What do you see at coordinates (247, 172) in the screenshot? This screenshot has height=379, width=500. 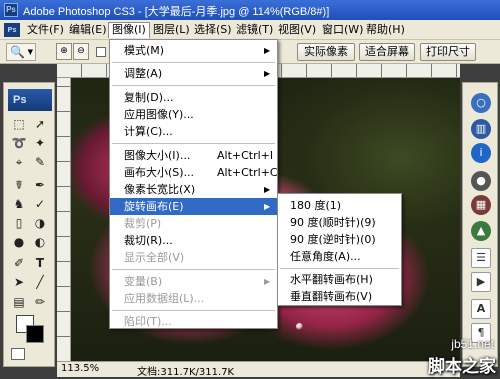 I see `menu-shortcut: Alt+Ctrl+C` at bounding box center [247, 172].